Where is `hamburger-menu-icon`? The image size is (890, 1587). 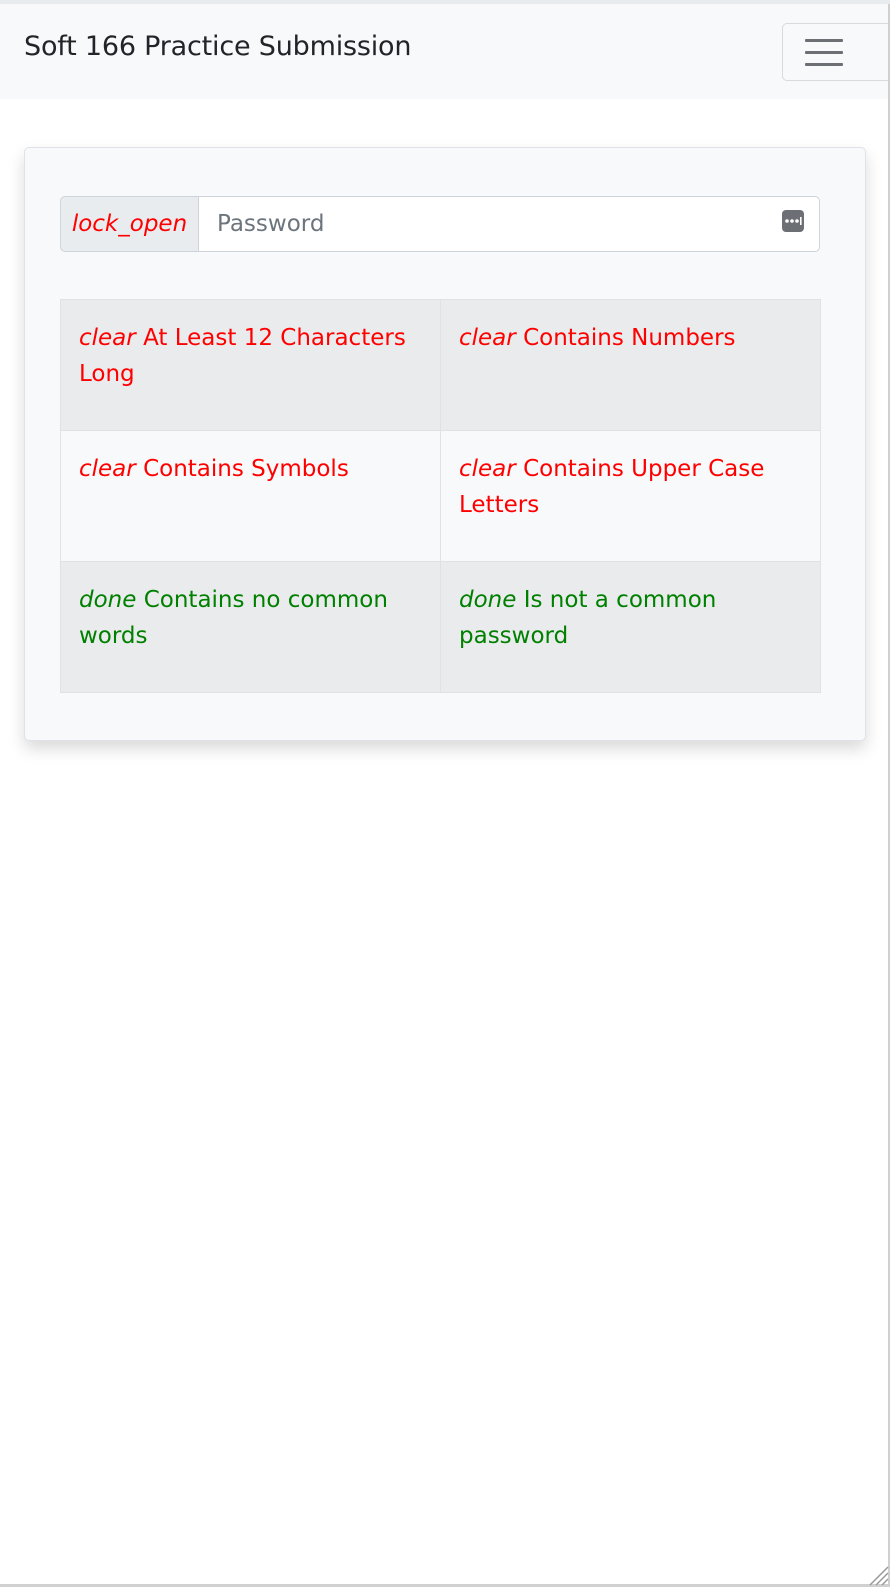 hamburger-menu-icon is located at coordinates (824, 52).